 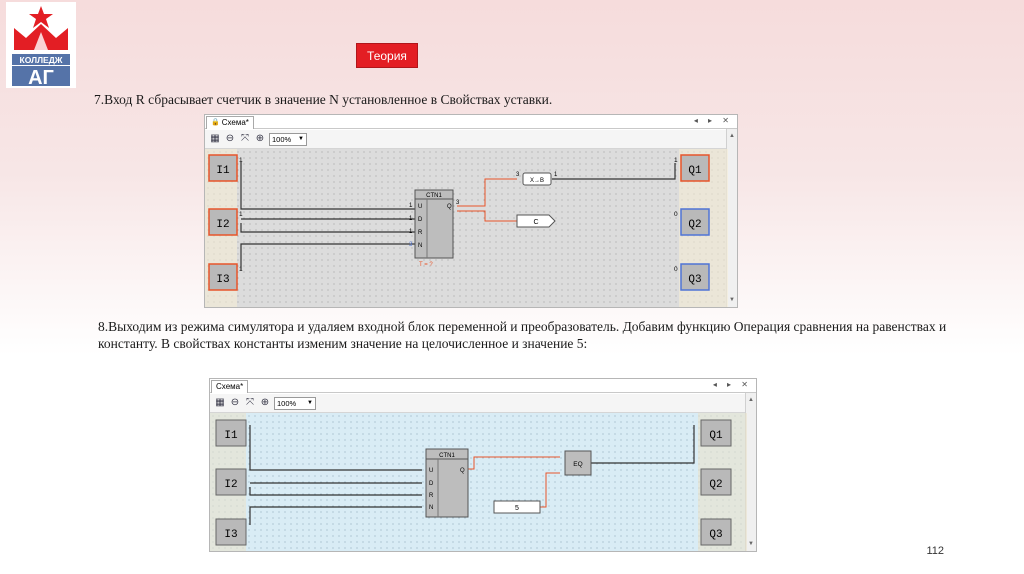 What do you see at coordinates (556, 175) in the screenshot?
I see `converter-output-value: 1` at bounding box center [556, 175].